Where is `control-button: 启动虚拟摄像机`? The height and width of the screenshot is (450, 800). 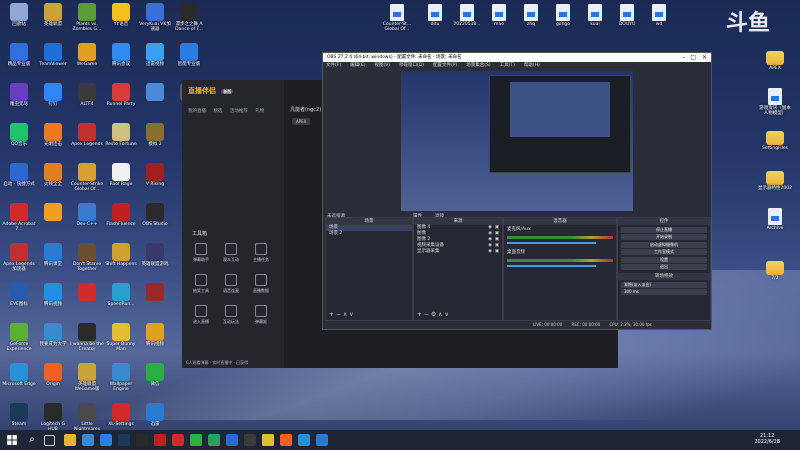
control-button: 启动虚拟摄像机 is located at coordinates (664, 244).